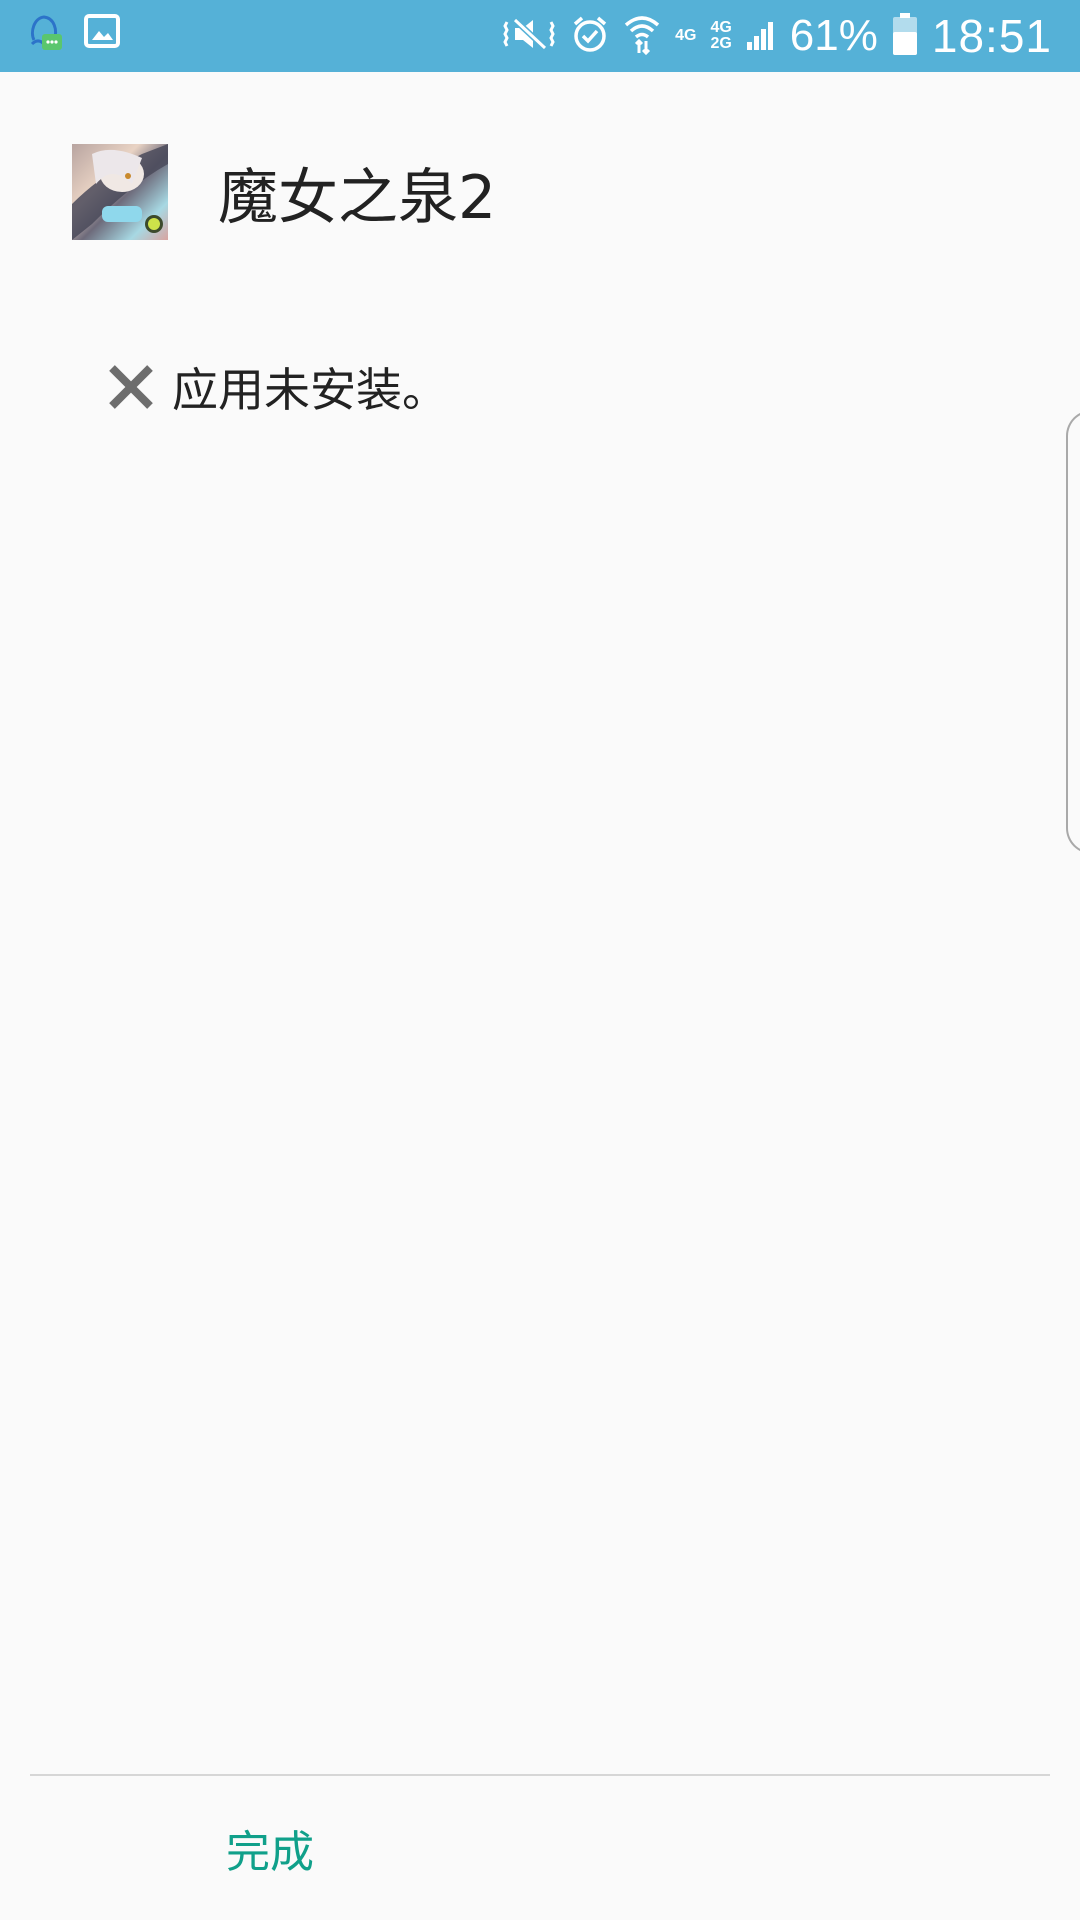  I want to click on app-header: 魔女之泉2, so click(284, 192).